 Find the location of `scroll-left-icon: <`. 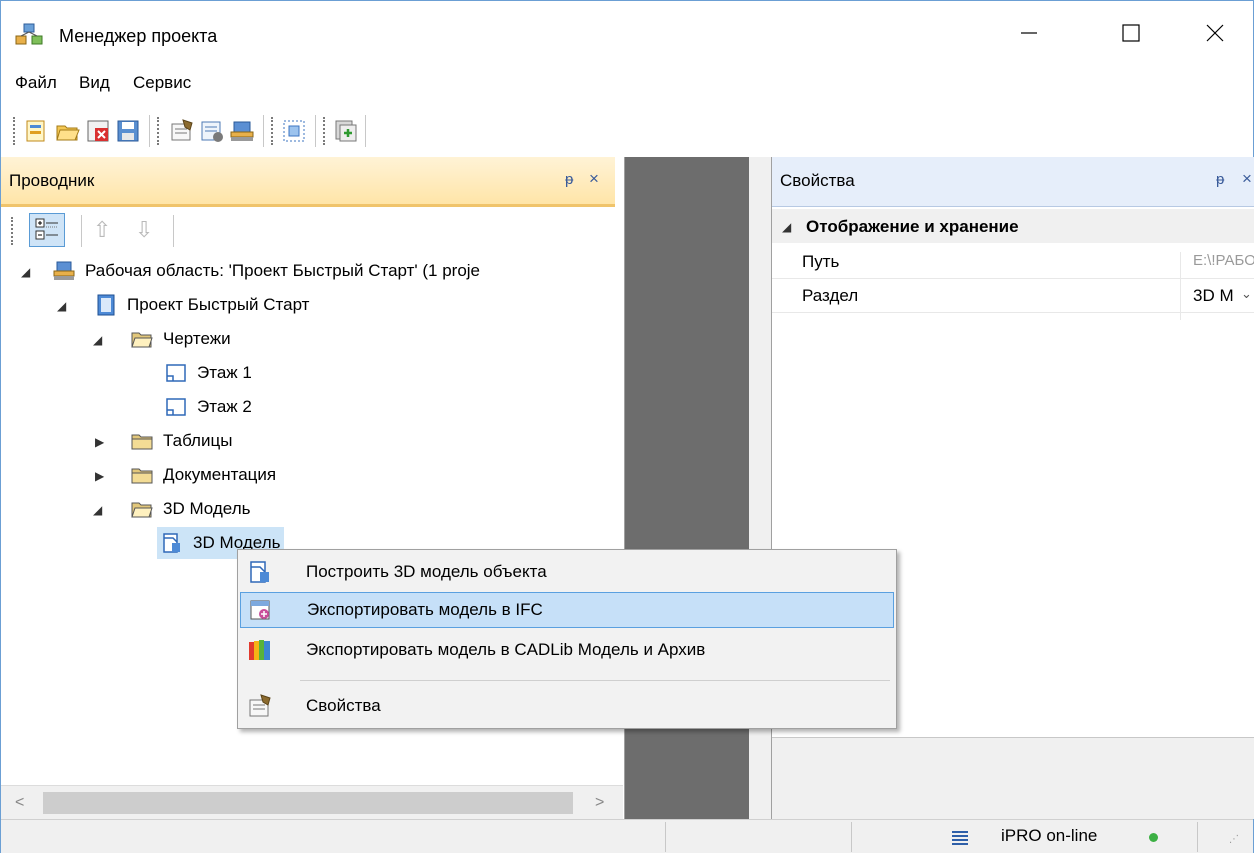

scroll-left-icon: < is located at coordinates (19, 803).